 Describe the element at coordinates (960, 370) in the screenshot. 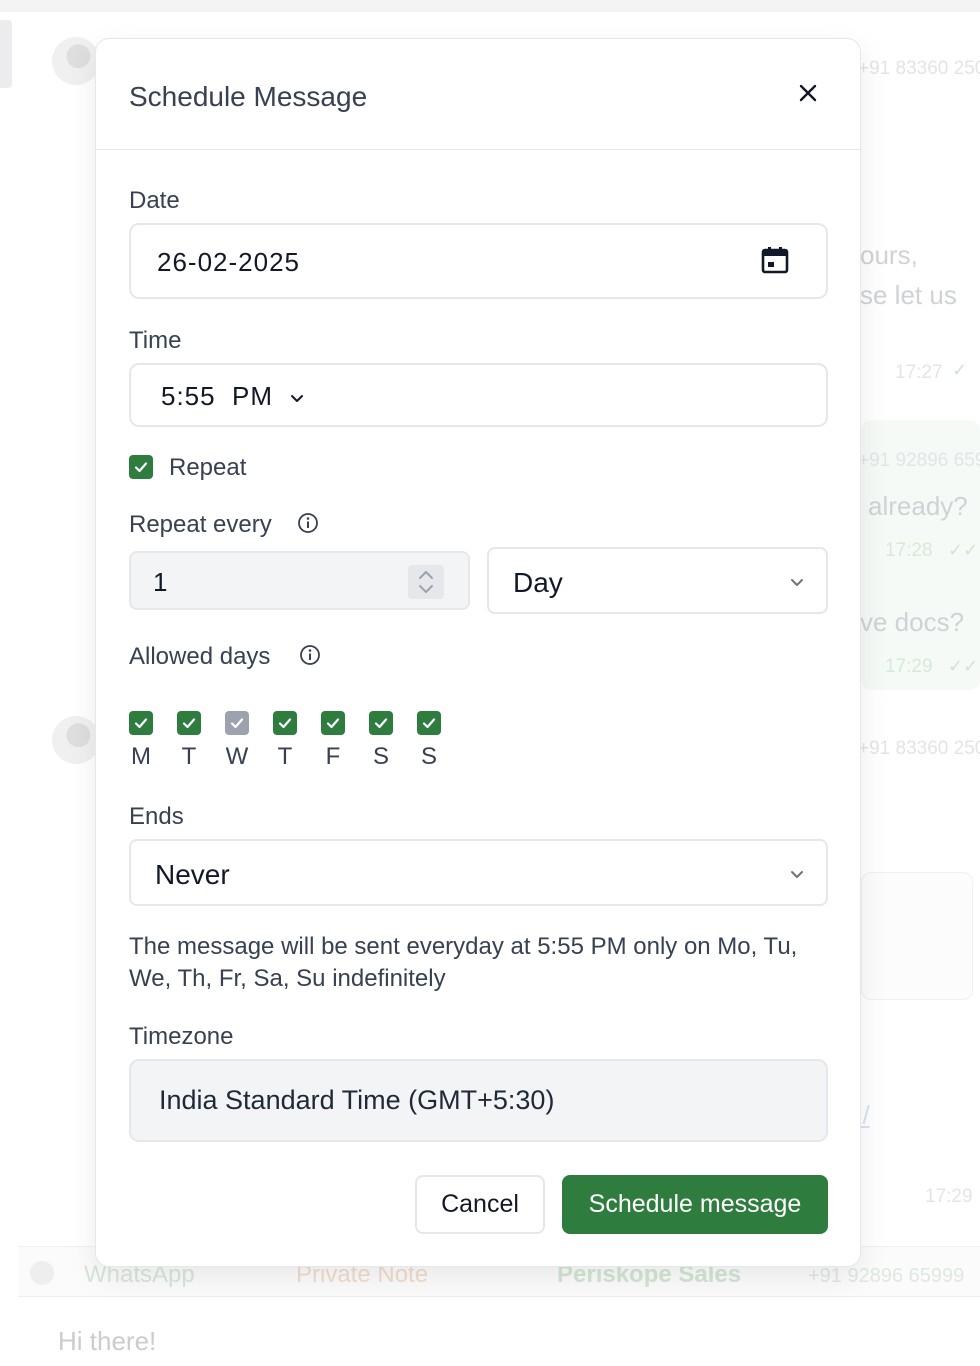

I see `message-status-icon: ✓` at that location.